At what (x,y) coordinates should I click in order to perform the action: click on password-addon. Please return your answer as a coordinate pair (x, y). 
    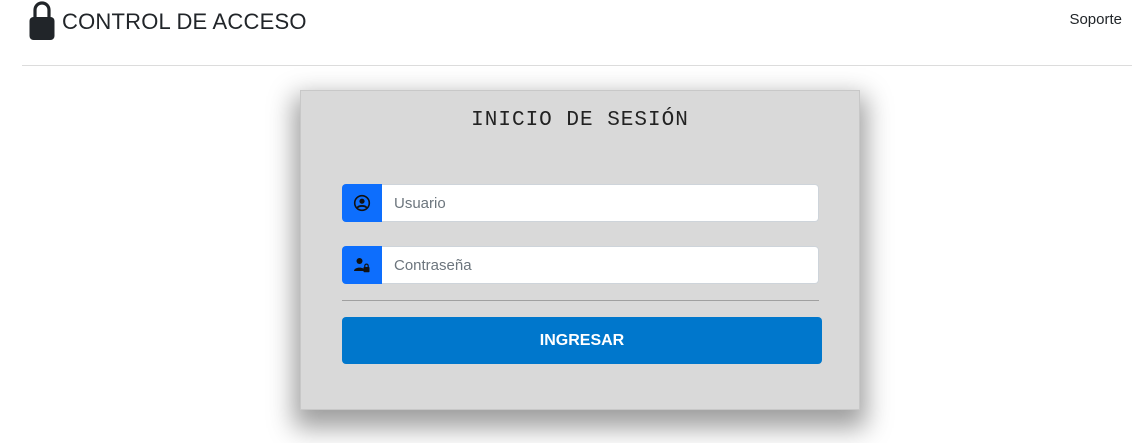
    Looking at the image, I should click on (362, 265).